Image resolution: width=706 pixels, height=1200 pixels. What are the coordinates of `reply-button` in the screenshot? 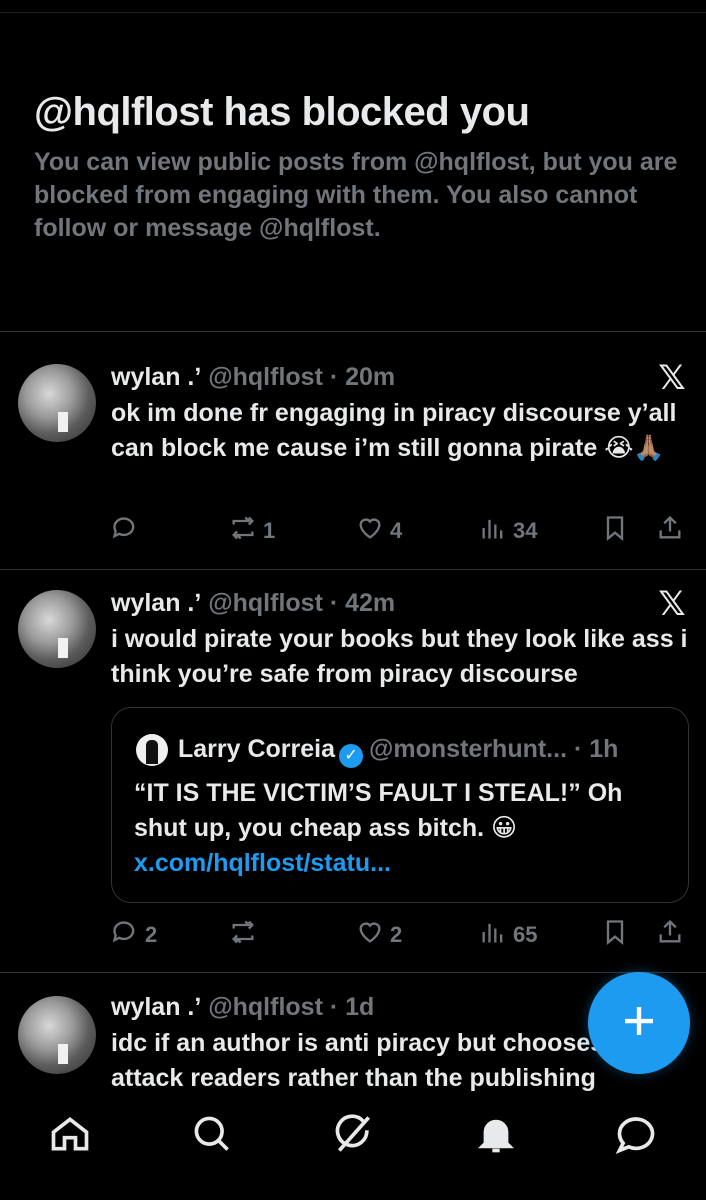 It's located at (128, 531).